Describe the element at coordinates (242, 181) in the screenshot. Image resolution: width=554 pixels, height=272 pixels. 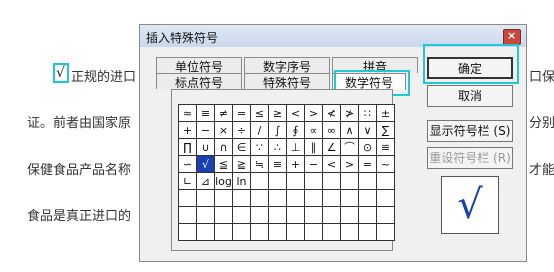
I see `symbol-cell: ln` at that location.